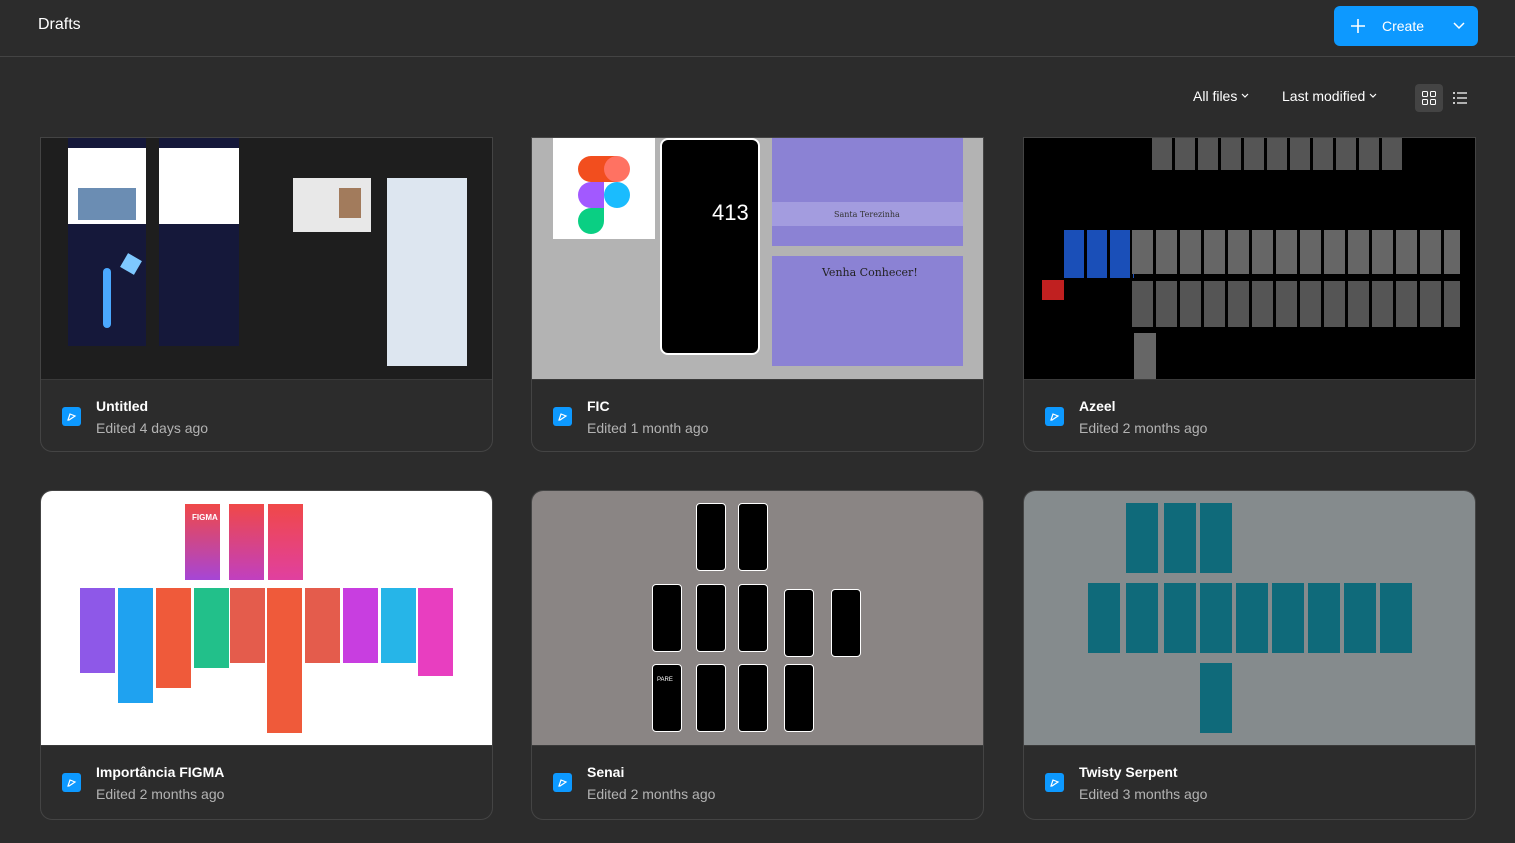 Image resolution: width=1515 pixels, height=843 pixels. Describe the element at coordinates (205, 517) in the screenshot. I see `figma-banner-text: FIGMA` at that location.